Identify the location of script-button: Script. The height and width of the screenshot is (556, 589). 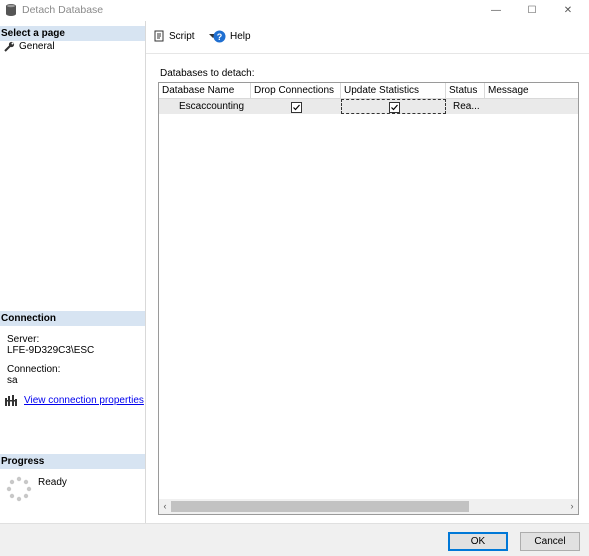
(185, 36).